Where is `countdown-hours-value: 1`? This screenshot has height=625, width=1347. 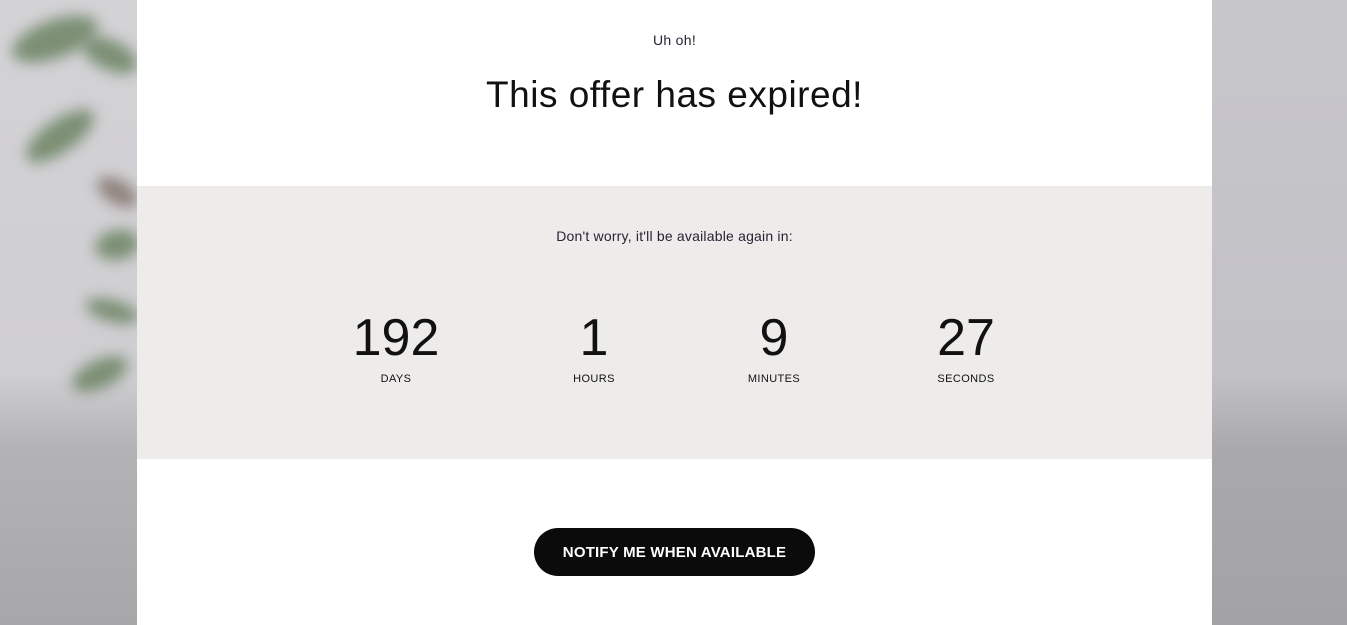
countdown-hours-value: 1 is located at coordinates (594, 338).